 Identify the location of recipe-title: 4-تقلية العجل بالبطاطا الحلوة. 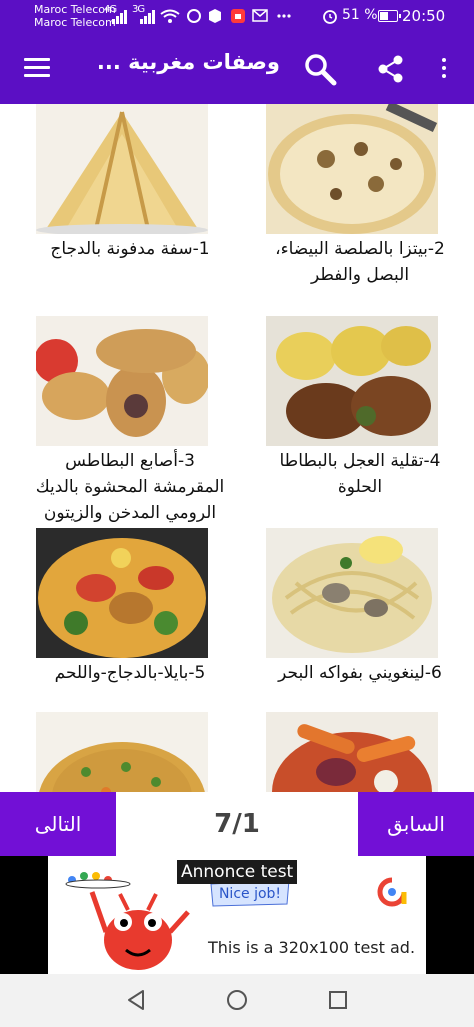
(360, 474).